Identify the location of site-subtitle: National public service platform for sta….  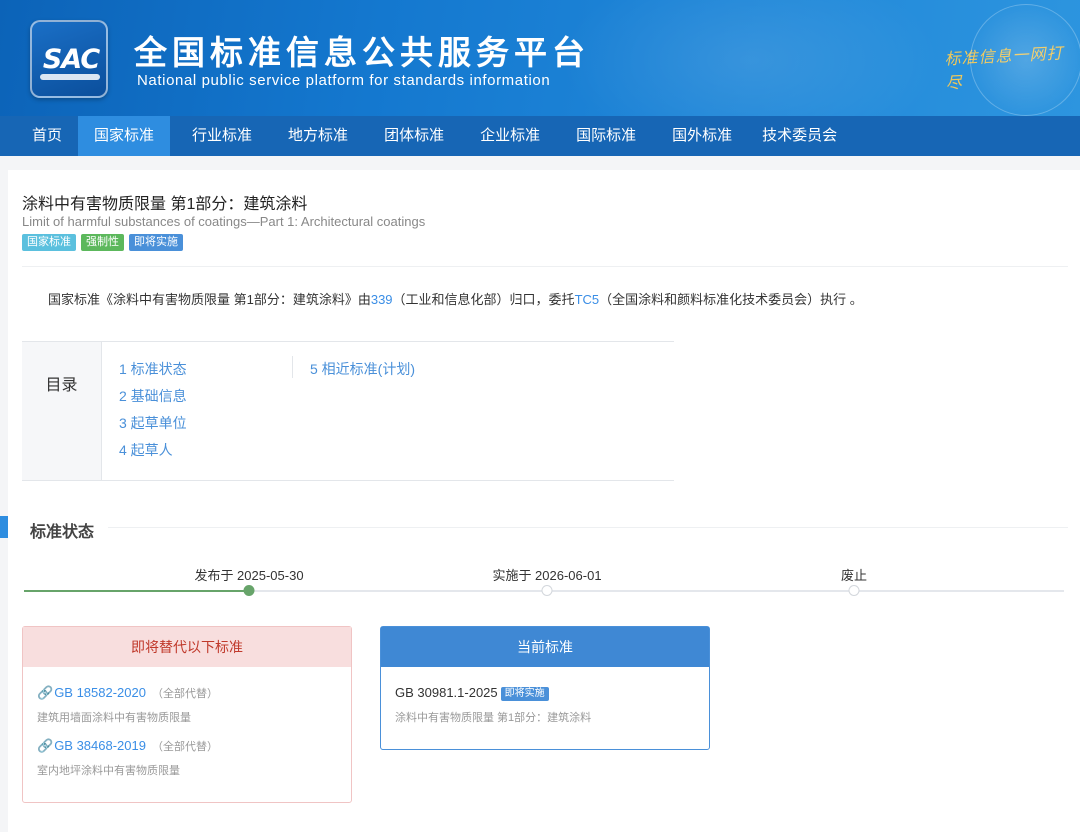
(344, 80).